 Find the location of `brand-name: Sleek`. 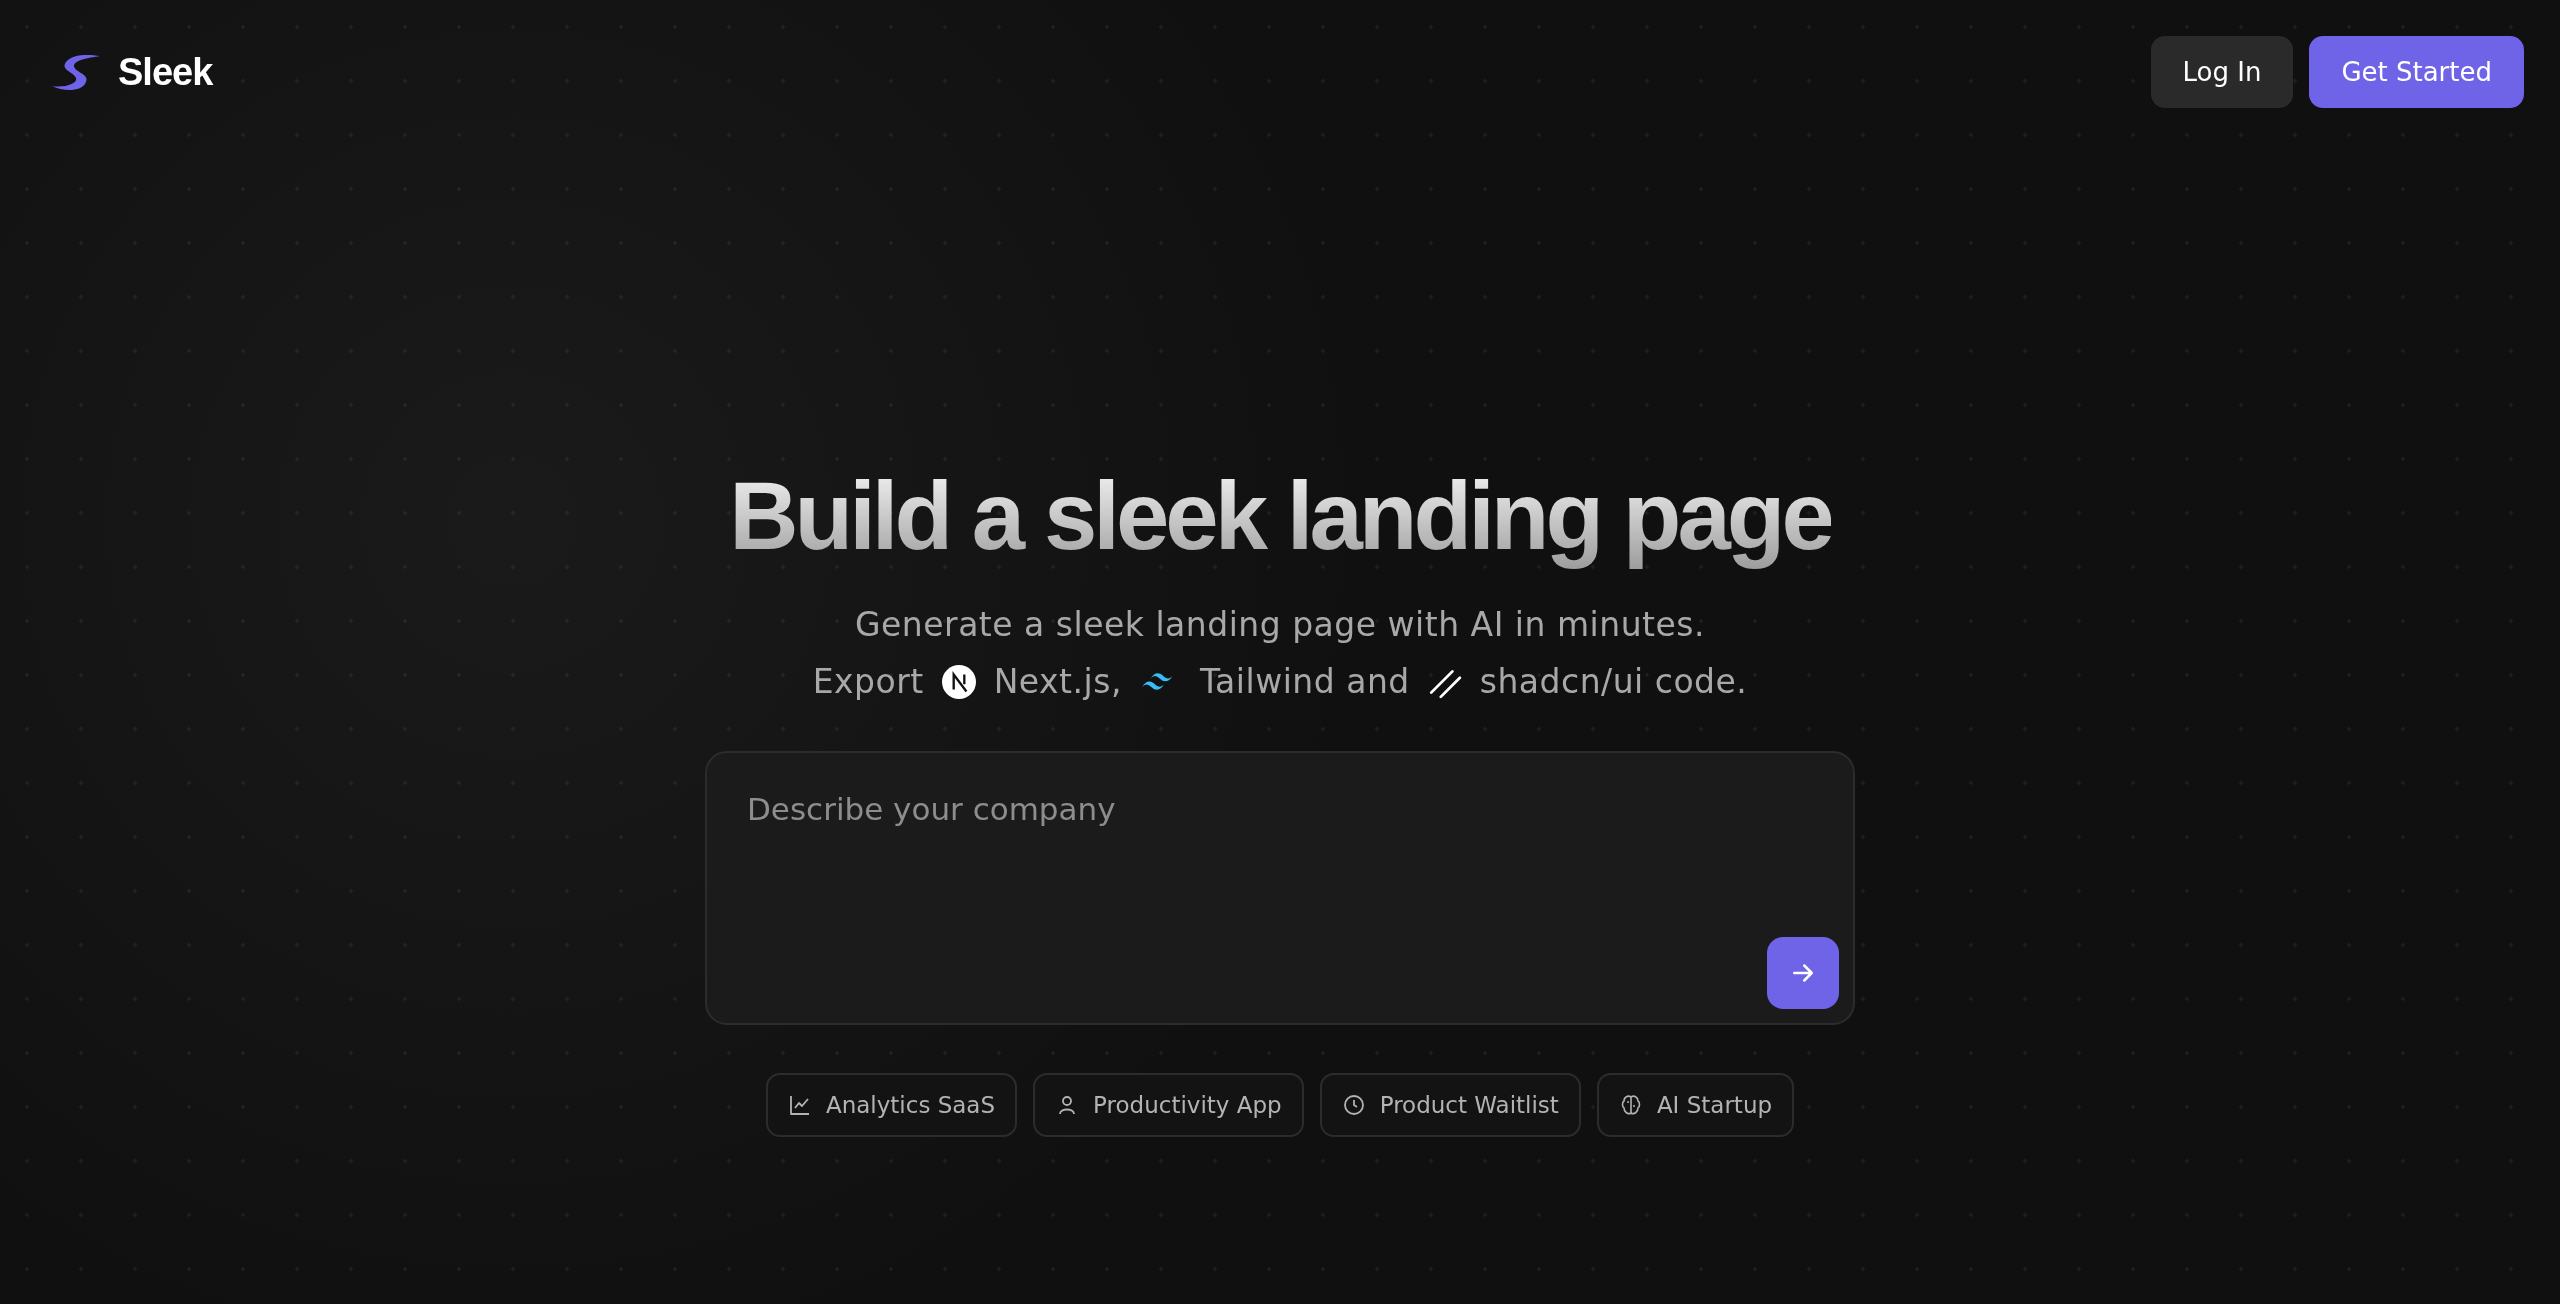

brand-name: Sleek is located at coordinates (165, 72).